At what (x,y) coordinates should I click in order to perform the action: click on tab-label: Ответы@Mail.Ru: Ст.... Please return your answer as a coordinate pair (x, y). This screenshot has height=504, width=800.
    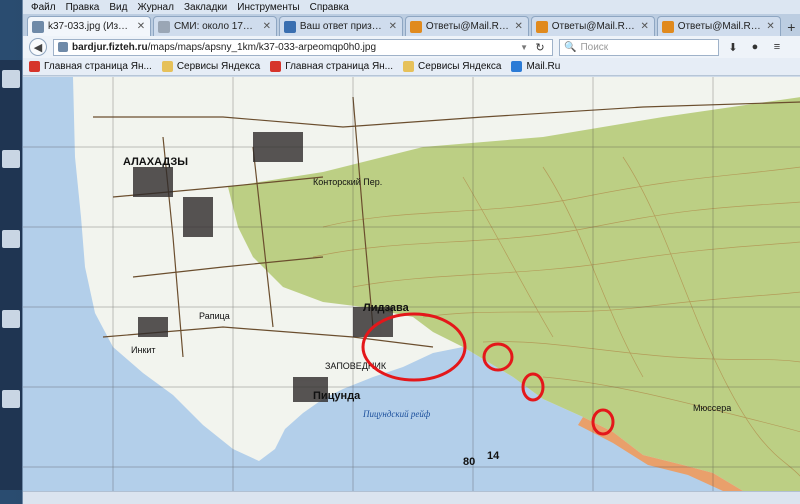
    Looking at the image, I should click on (467, 26).